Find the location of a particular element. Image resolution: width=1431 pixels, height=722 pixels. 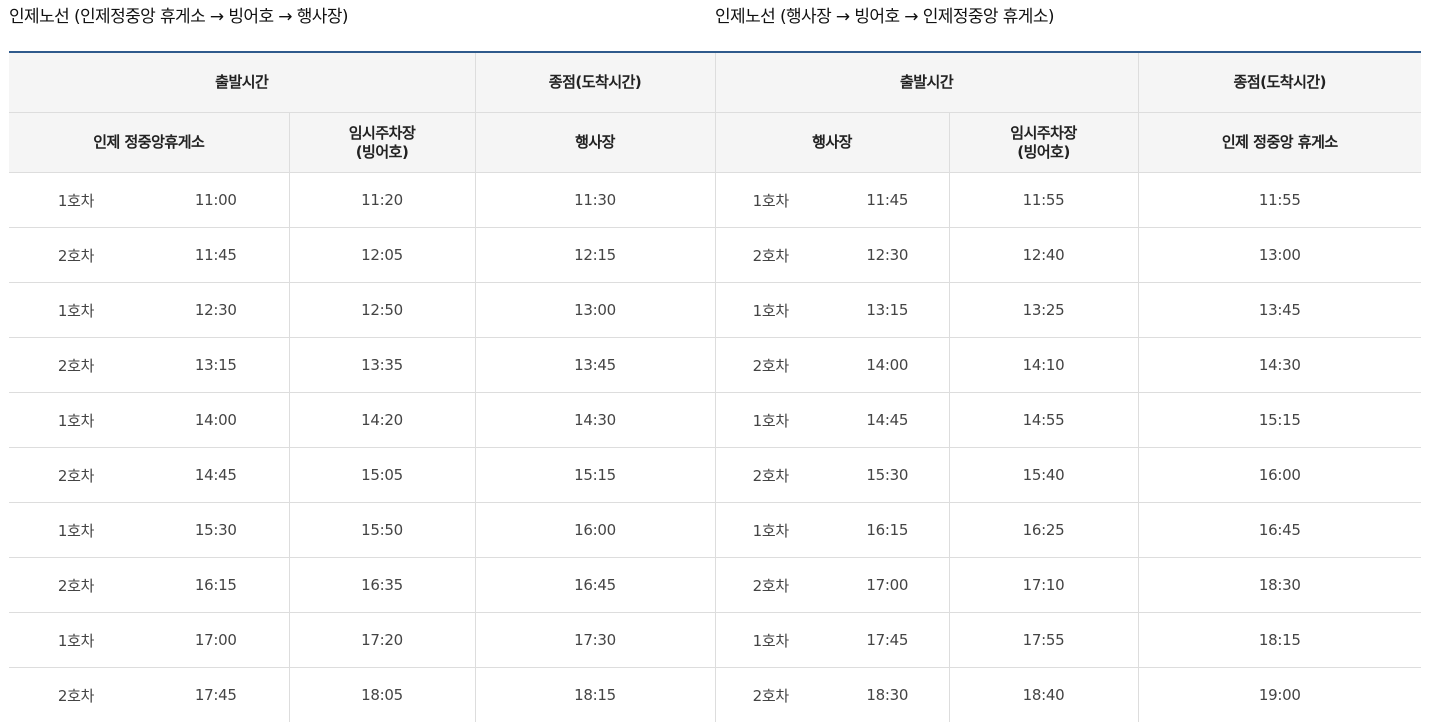

right-time-t2-cell: 17:10 is located at coordinates (1043, 585).